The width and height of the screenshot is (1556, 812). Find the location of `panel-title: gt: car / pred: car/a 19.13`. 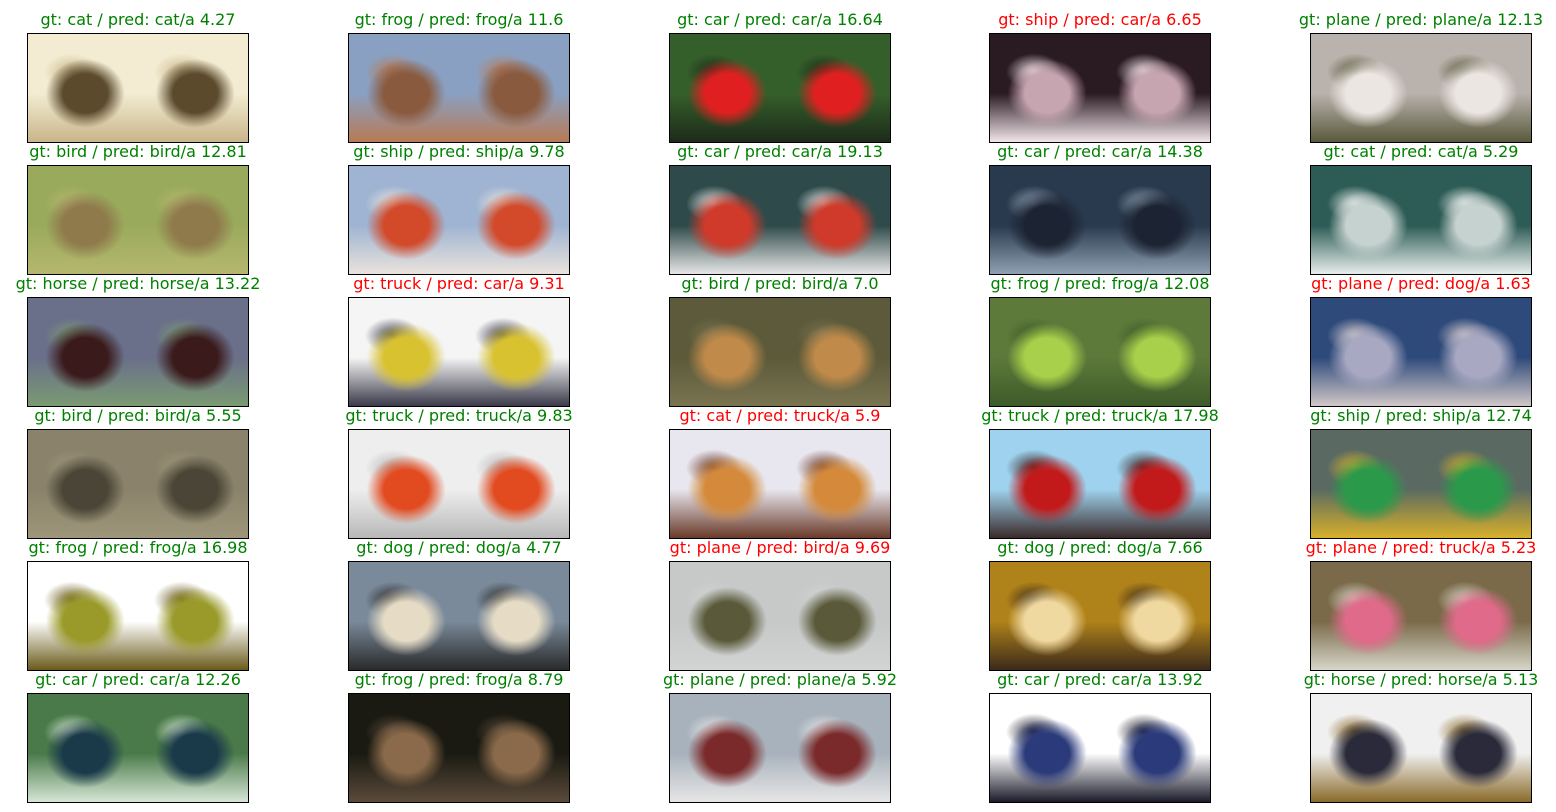

panel-title: gt: car / pred: car/a 19.13 is located at coordinates (780, 151).